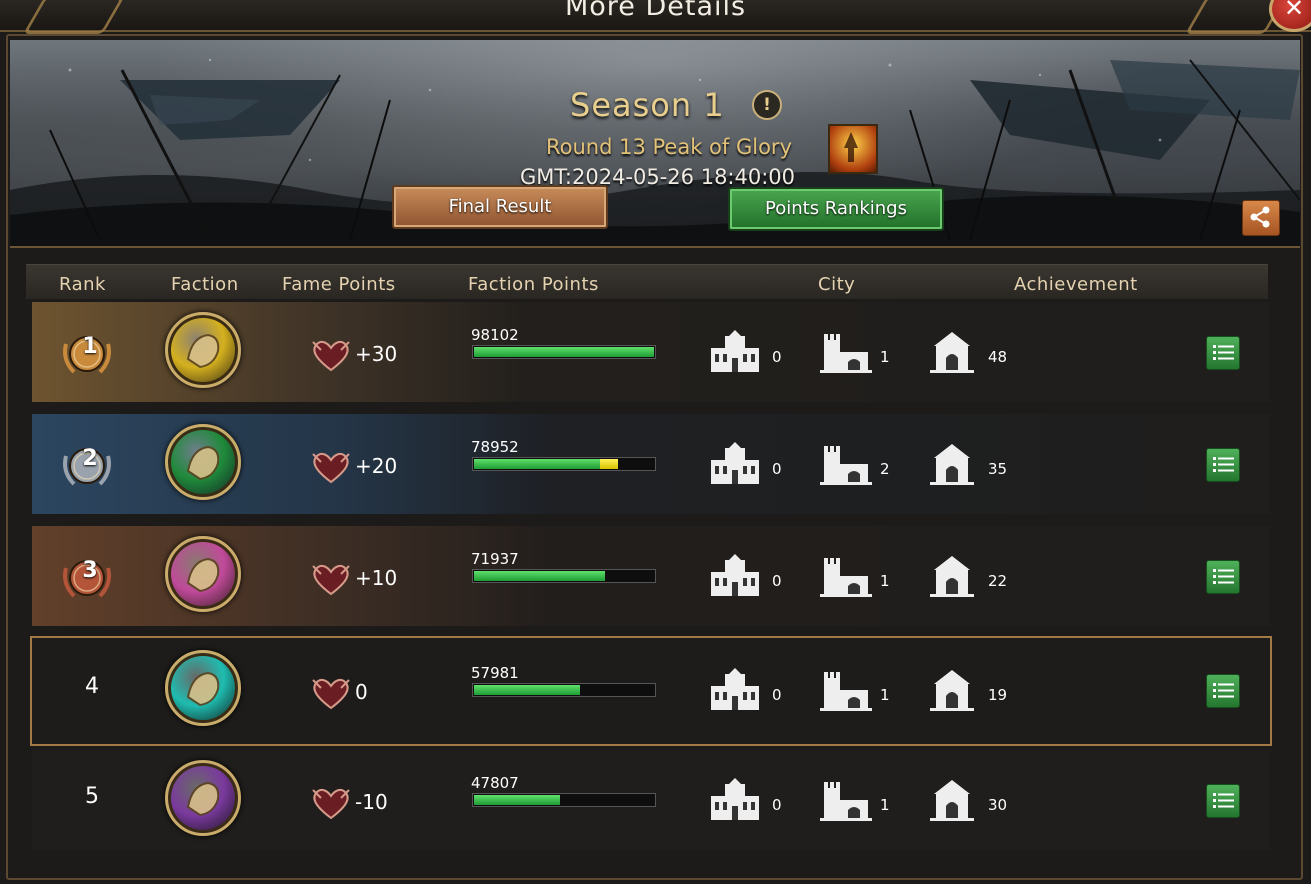 This screenshot has height=884, width=1311. I want to click on info-icon: !, so click(767, 105).